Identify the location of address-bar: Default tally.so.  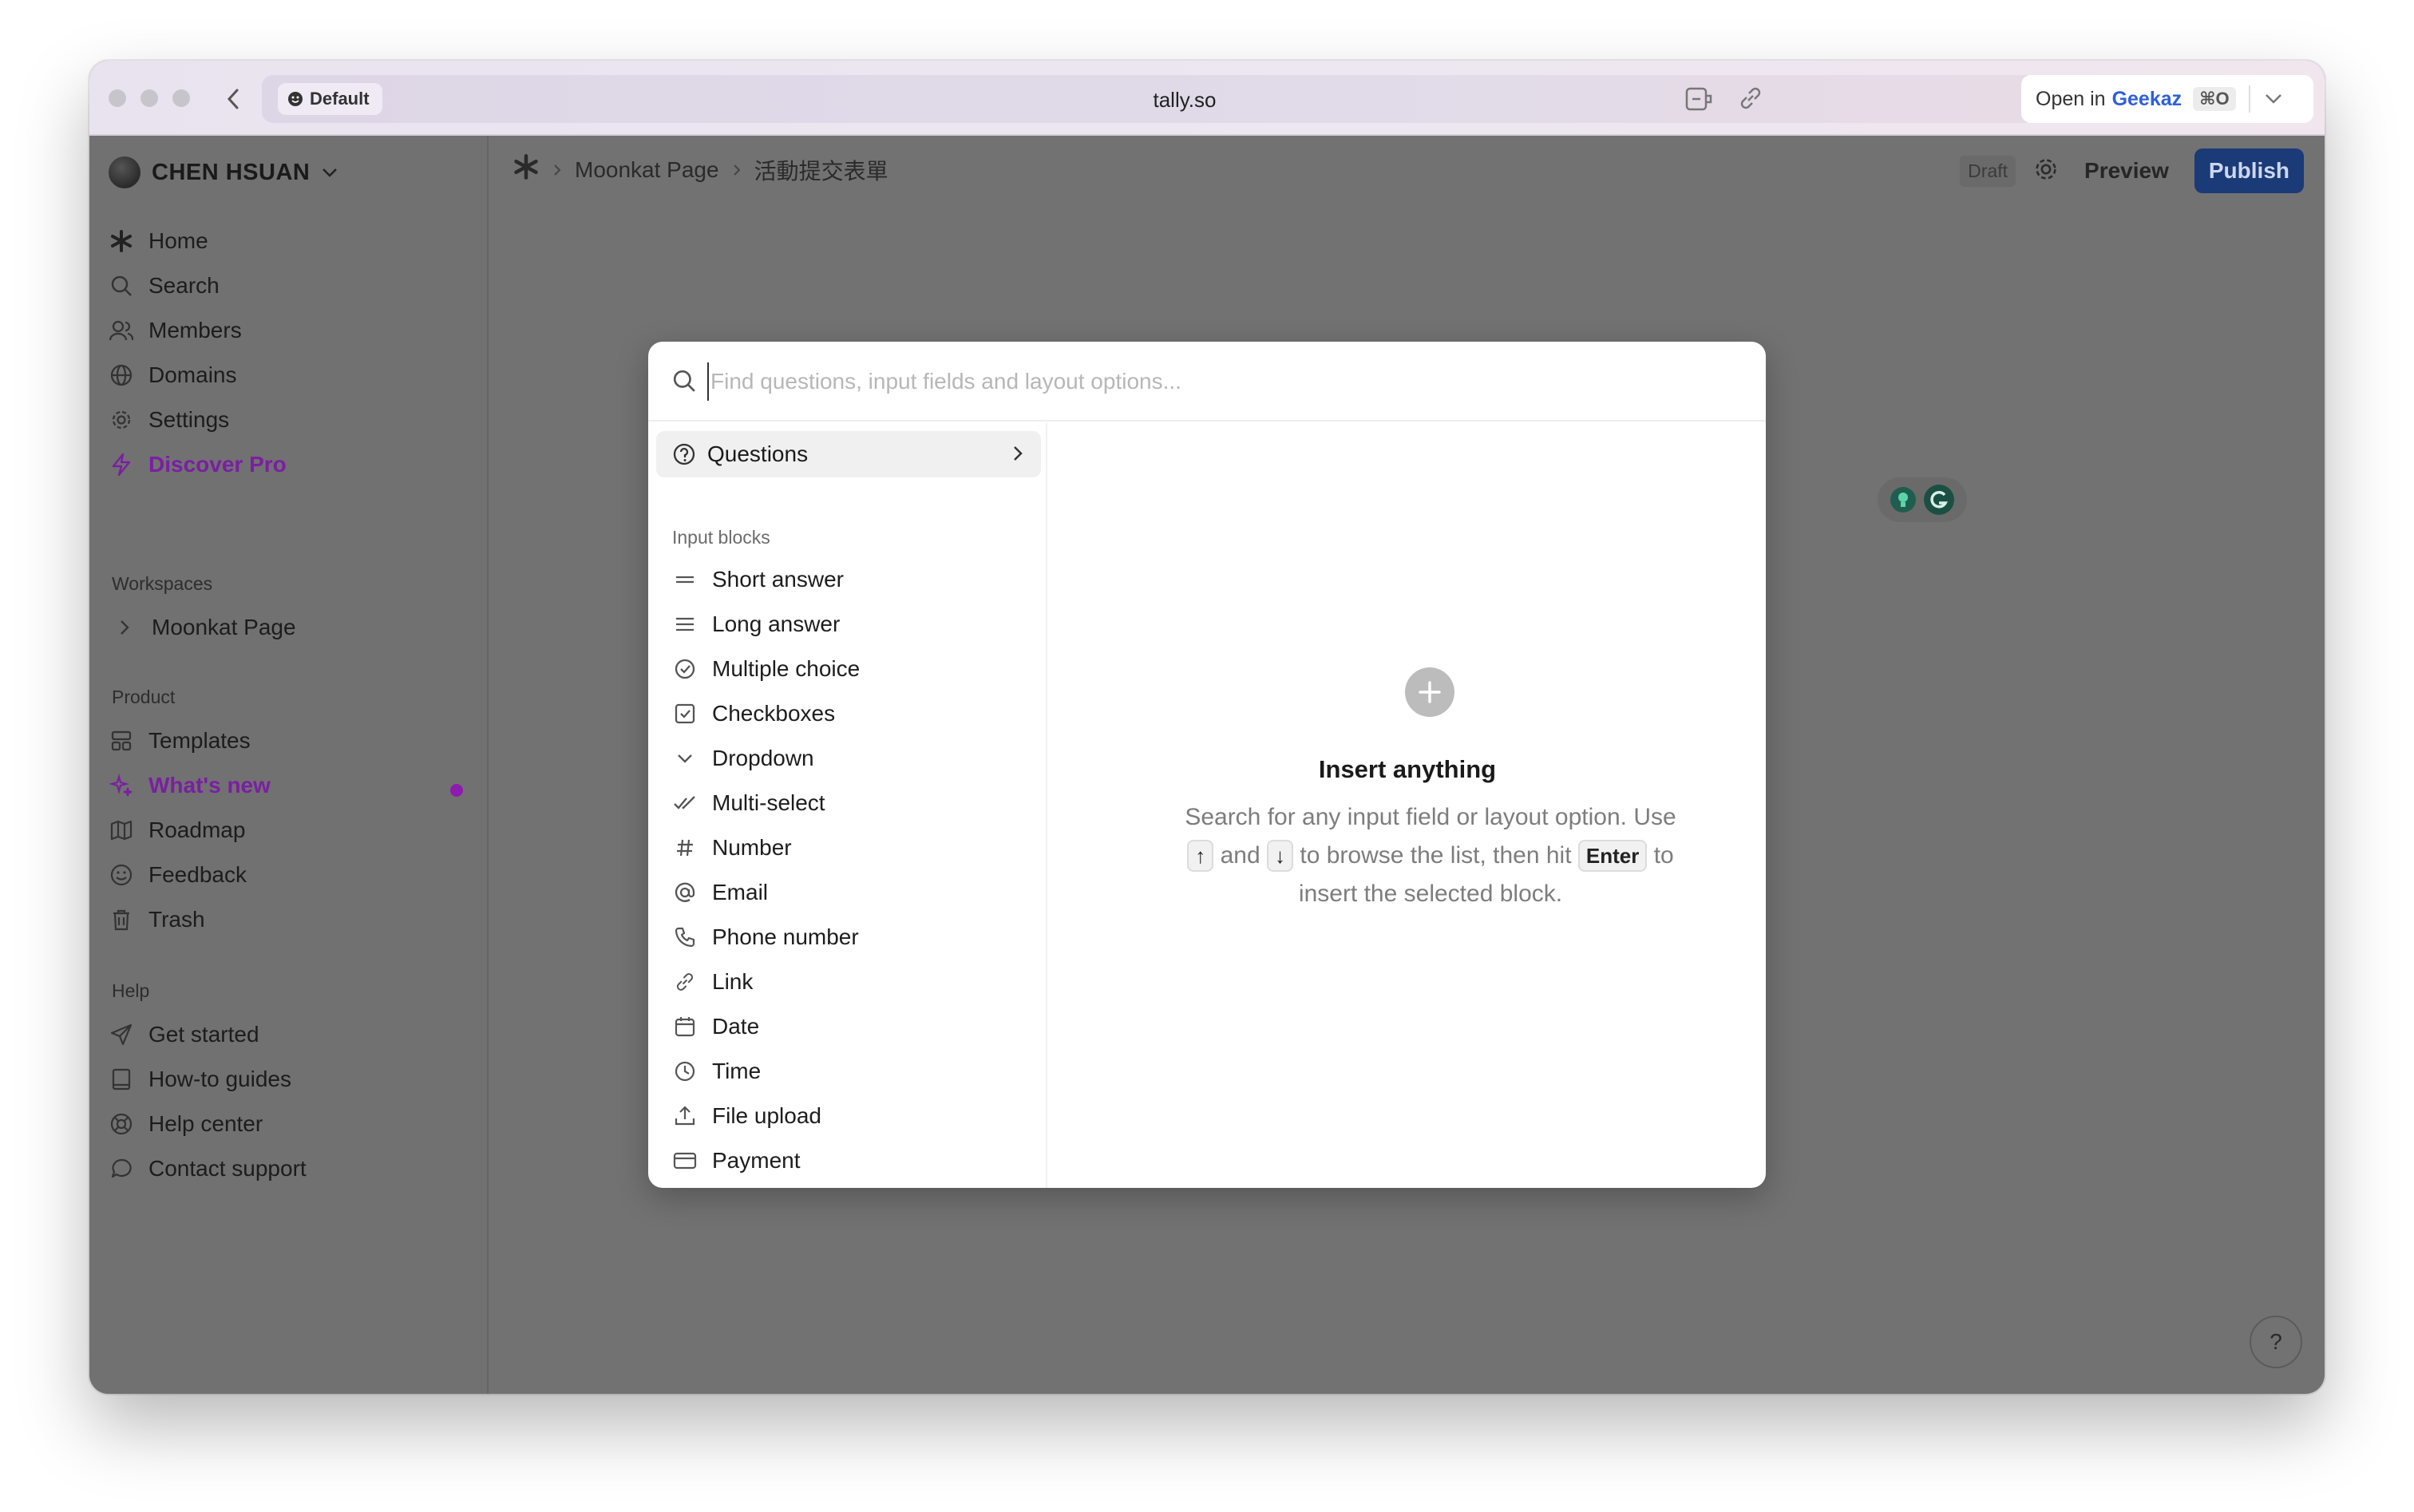
(1184, 99).